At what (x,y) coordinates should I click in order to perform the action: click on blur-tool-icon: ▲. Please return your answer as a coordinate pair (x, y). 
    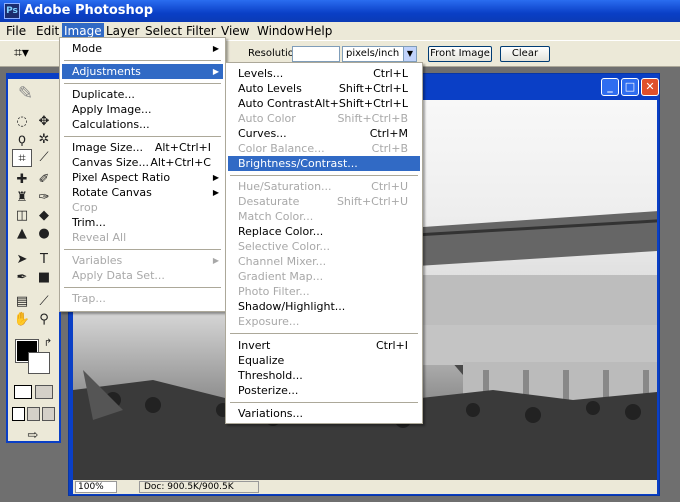
    Looking at the image, I should click on (22, 234).